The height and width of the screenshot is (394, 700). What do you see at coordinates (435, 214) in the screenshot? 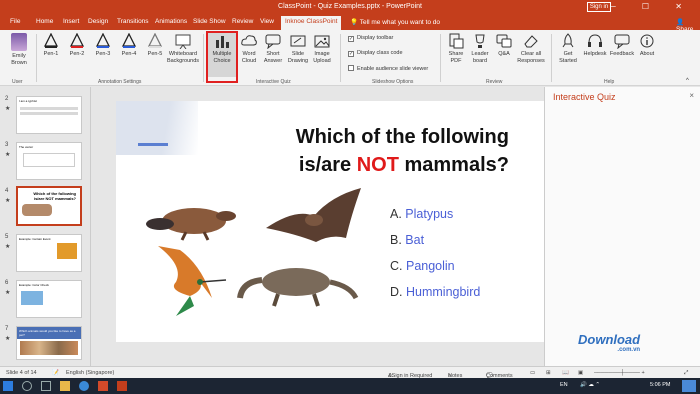
I see `answer-option-a: A. Platypus` at bounding box center [435, 214].